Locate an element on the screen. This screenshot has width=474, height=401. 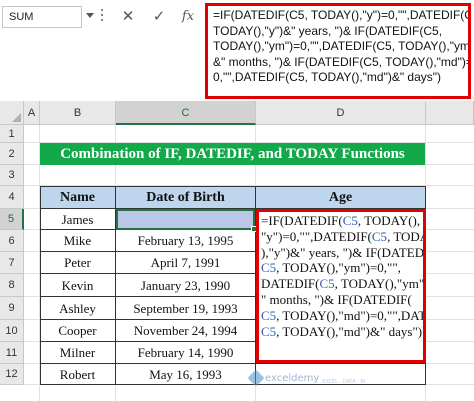
edit-line: "y")=0,"",DATEDIF(C5, TODAY( is located at coordinates (342, 236).